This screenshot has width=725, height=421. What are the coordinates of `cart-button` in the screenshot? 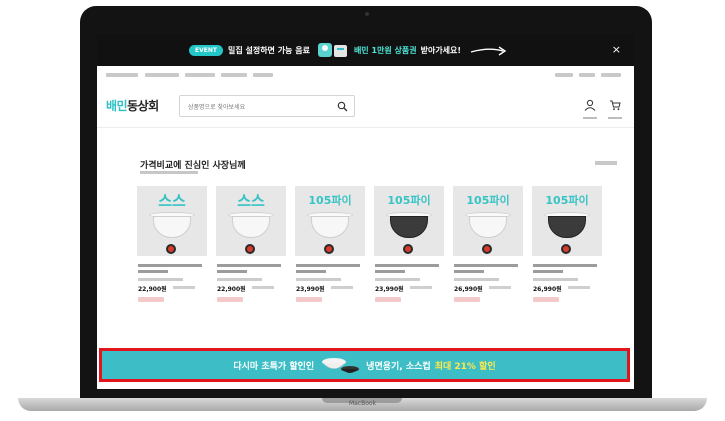 It's located at (615, 107).